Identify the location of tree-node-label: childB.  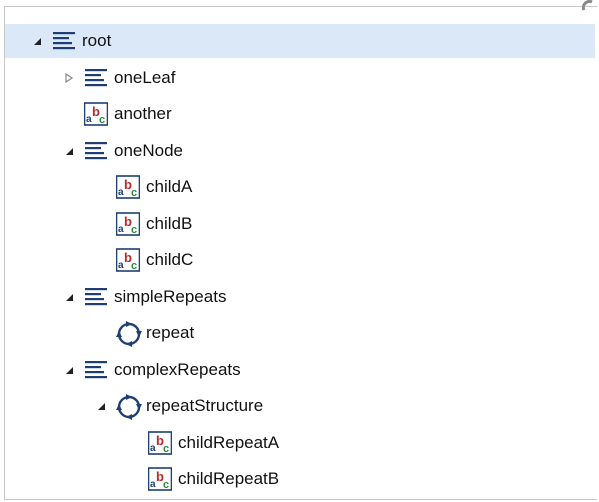
(169, 223).